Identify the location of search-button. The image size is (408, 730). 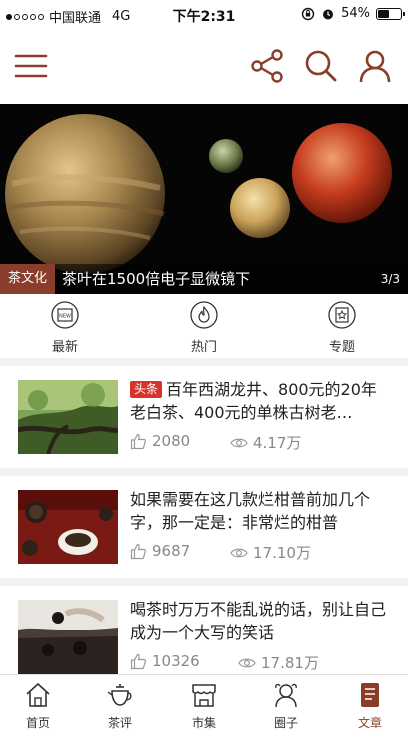
(321, 66).